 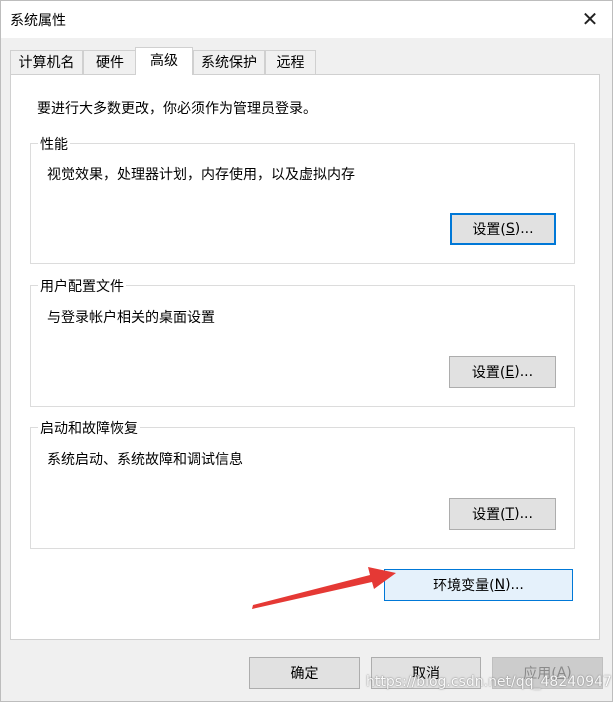 I want to click on arrow-shape, so click(x=324, y=588).